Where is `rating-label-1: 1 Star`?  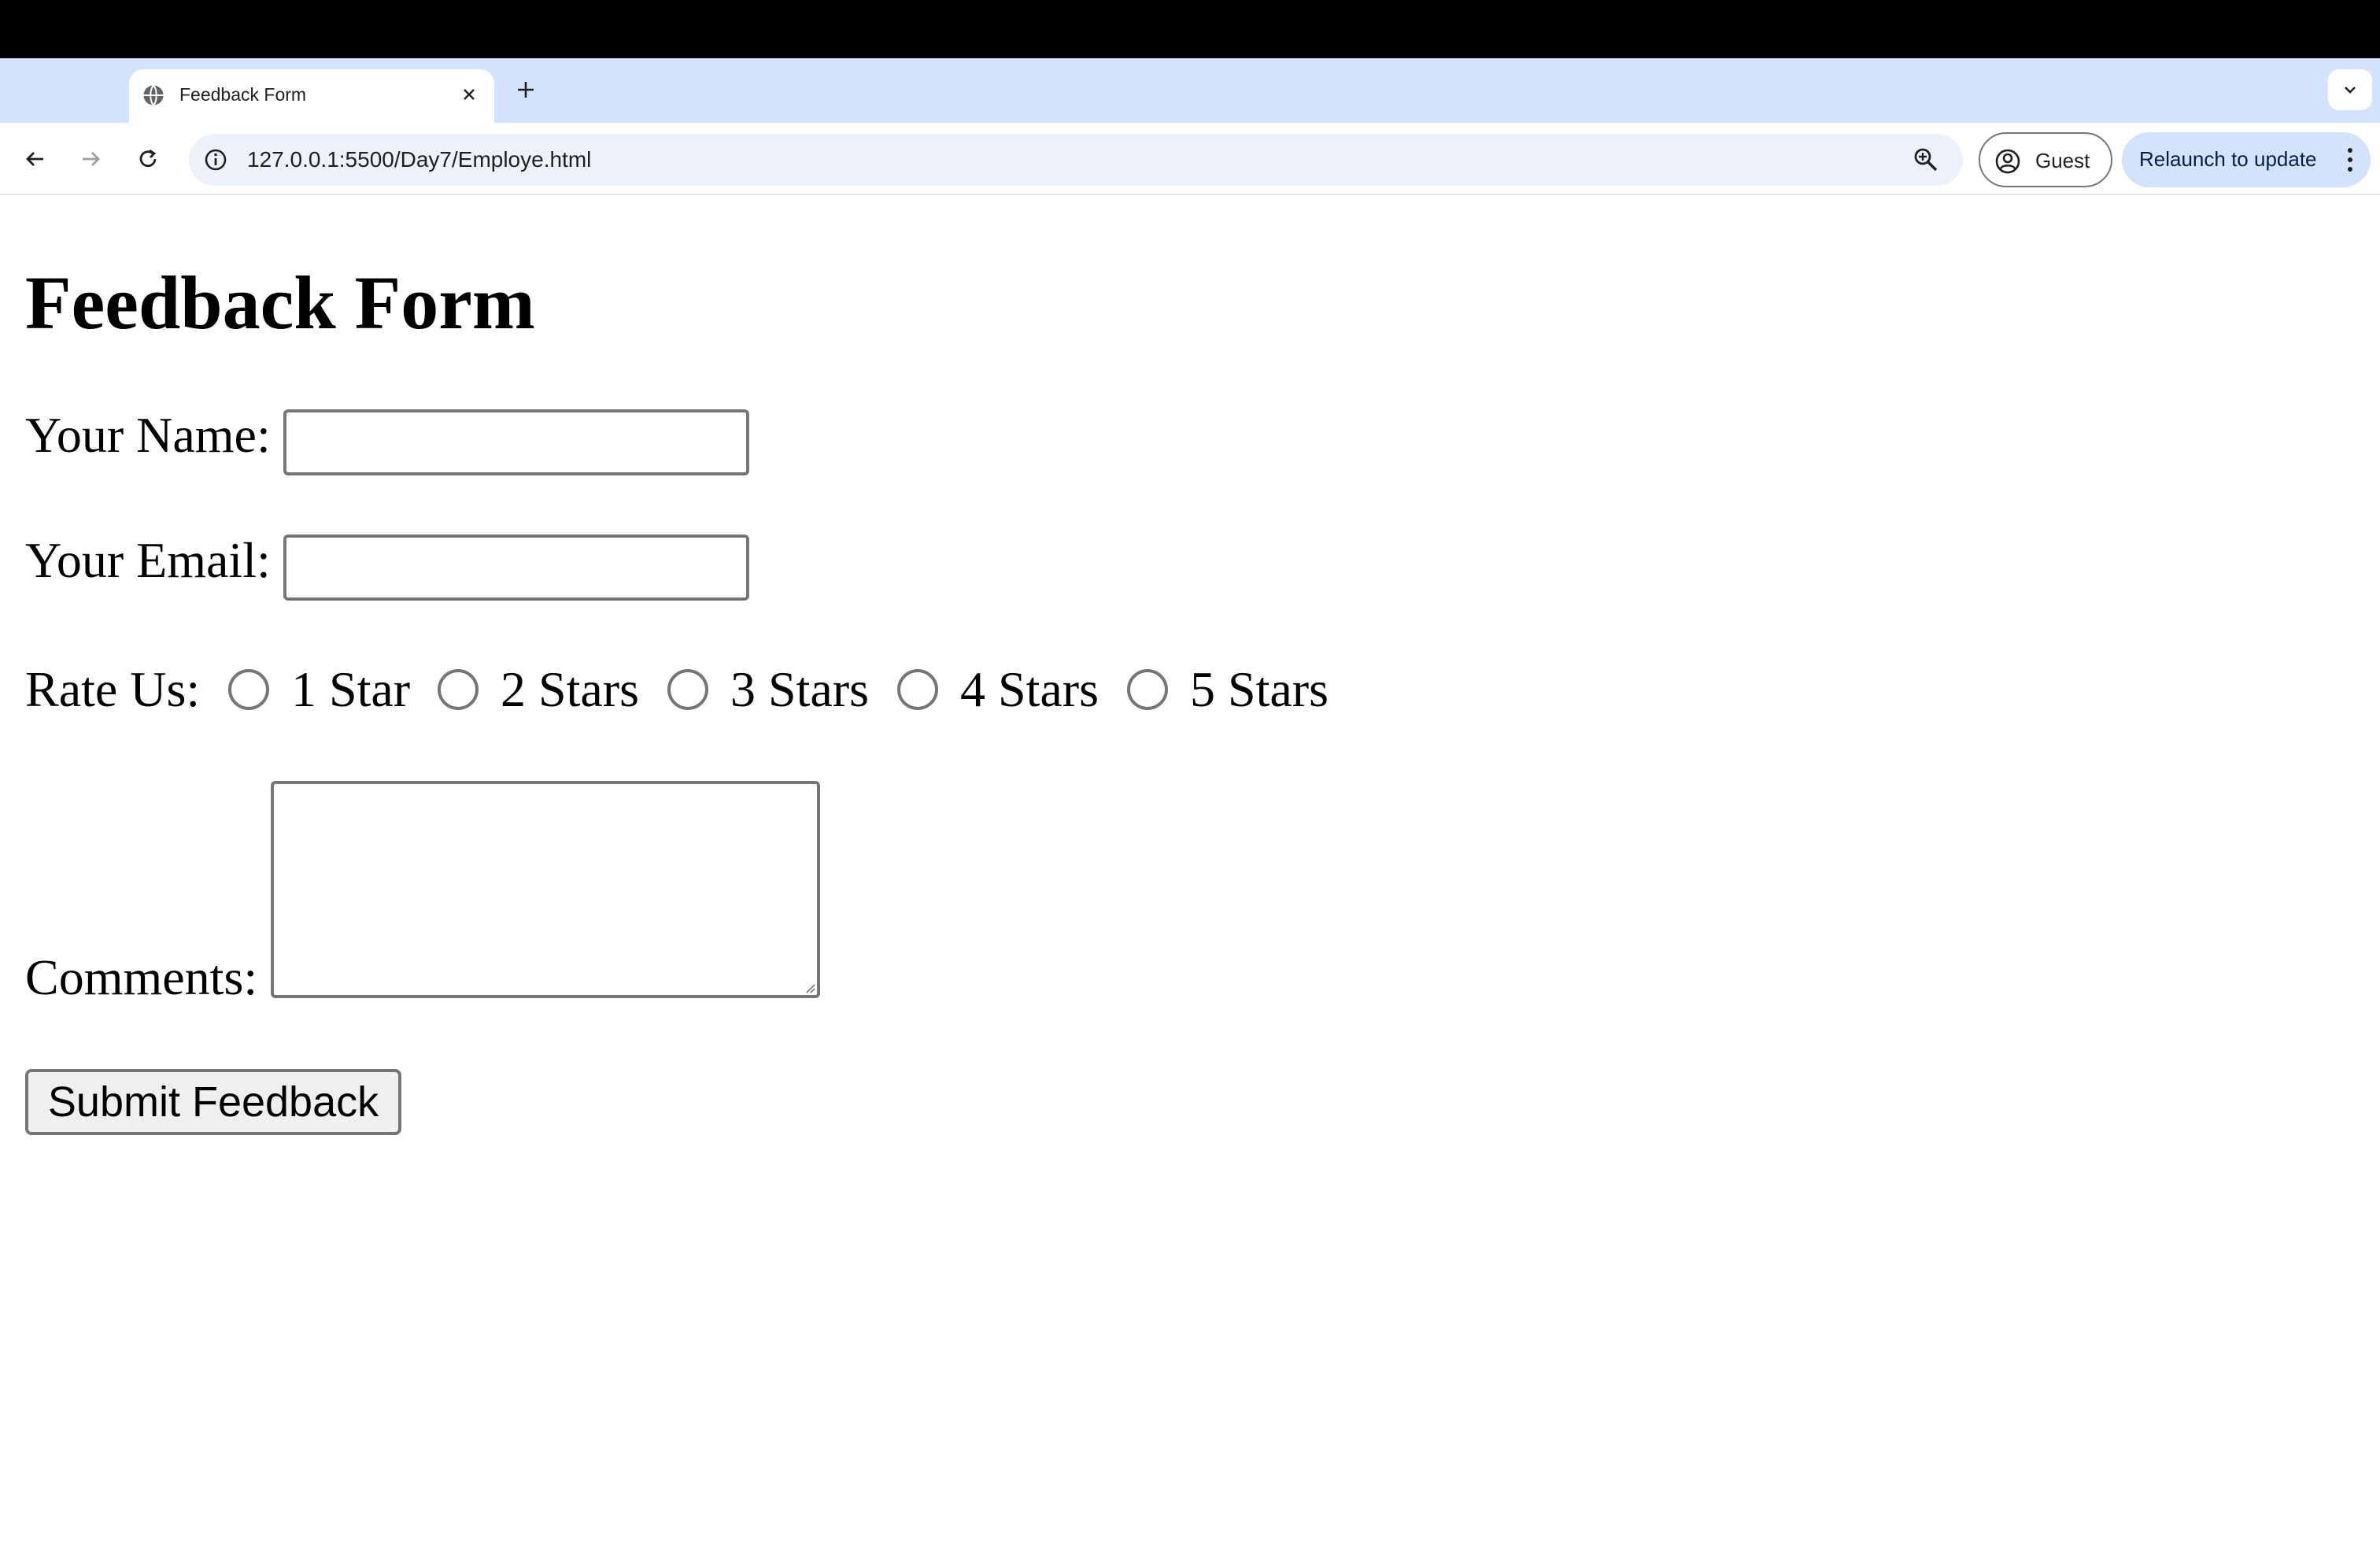 rating-label-1: 1 Star is located at coordinates (350, 689).